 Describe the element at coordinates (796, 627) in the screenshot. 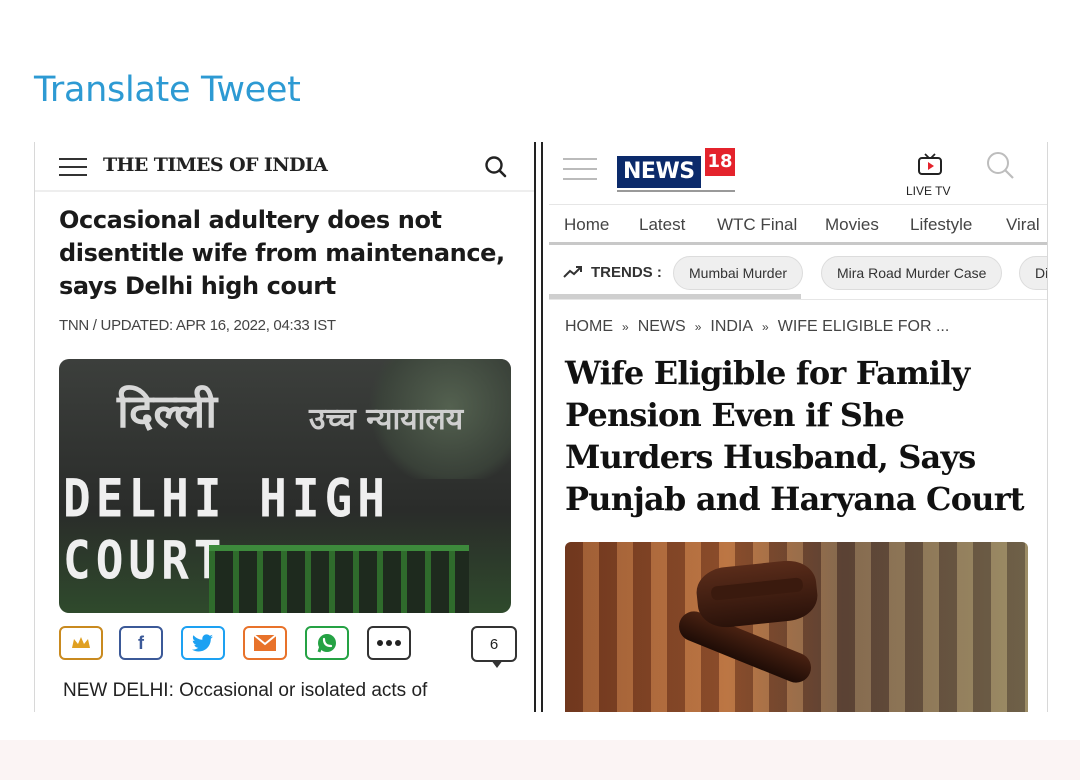

I see `gavel-image` at that location.